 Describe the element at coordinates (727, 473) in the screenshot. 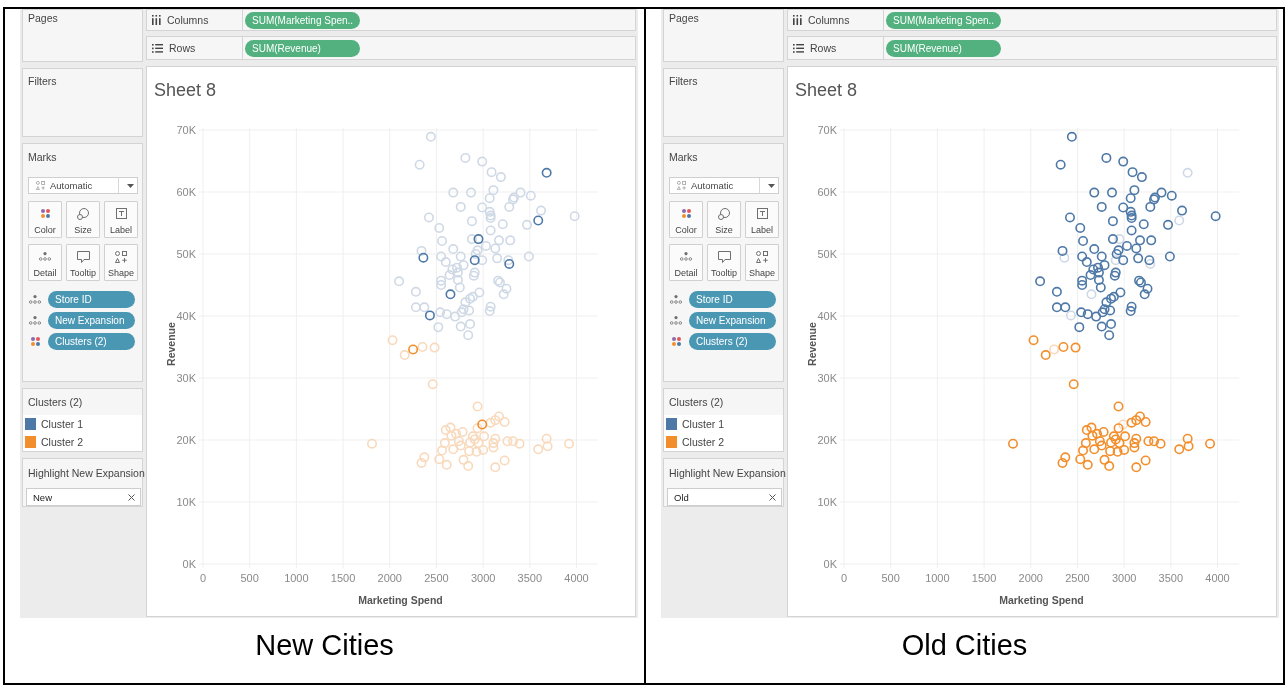

I see `card-title: Highlight New Expansion` at that location.